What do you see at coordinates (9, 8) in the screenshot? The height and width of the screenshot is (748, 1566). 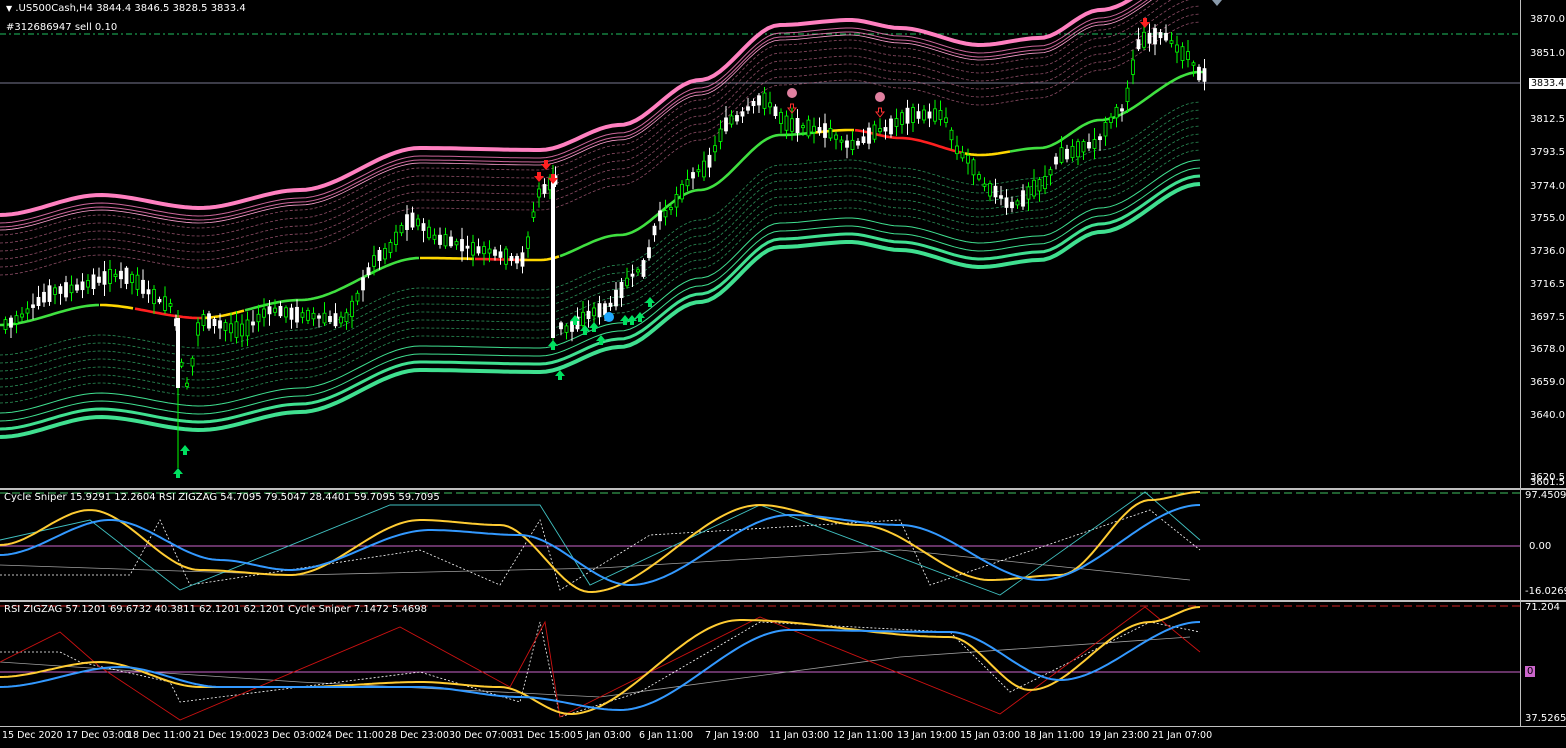 I see `chart-menu-icon: ▼` at bounding box center [9, 8].